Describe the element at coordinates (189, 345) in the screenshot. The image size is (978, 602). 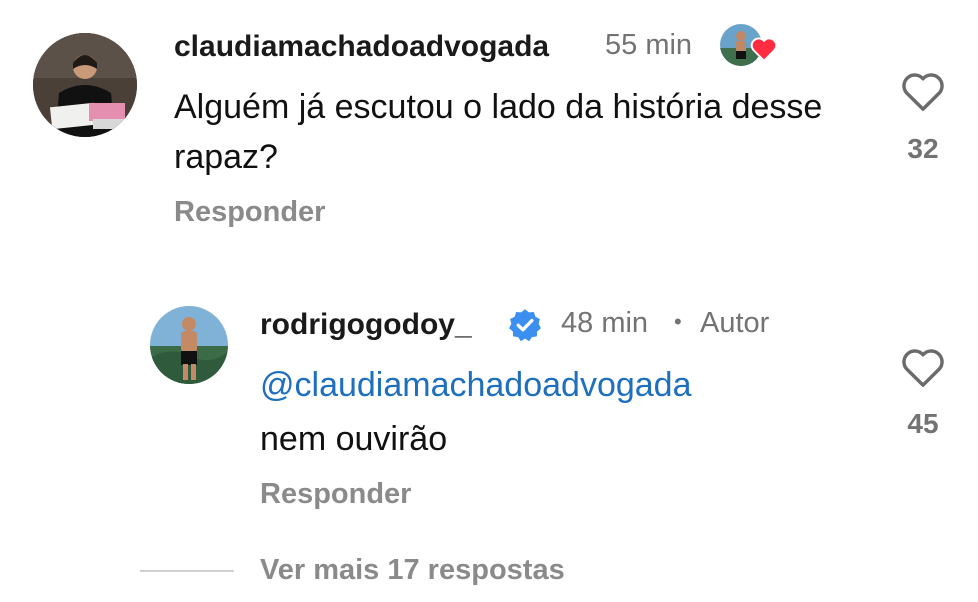
I see `reply-author-avatar` at that location.